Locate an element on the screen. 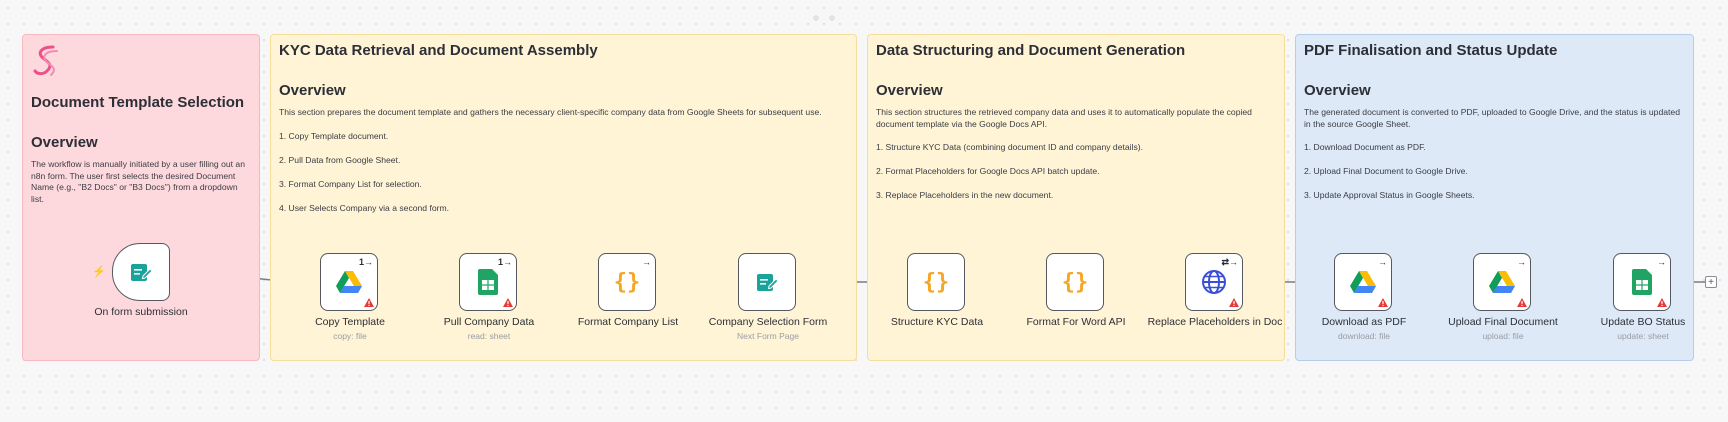 The width and height of the screenshot is (1728, 422). node-label: On form submission is located at coordinates (141, 312).